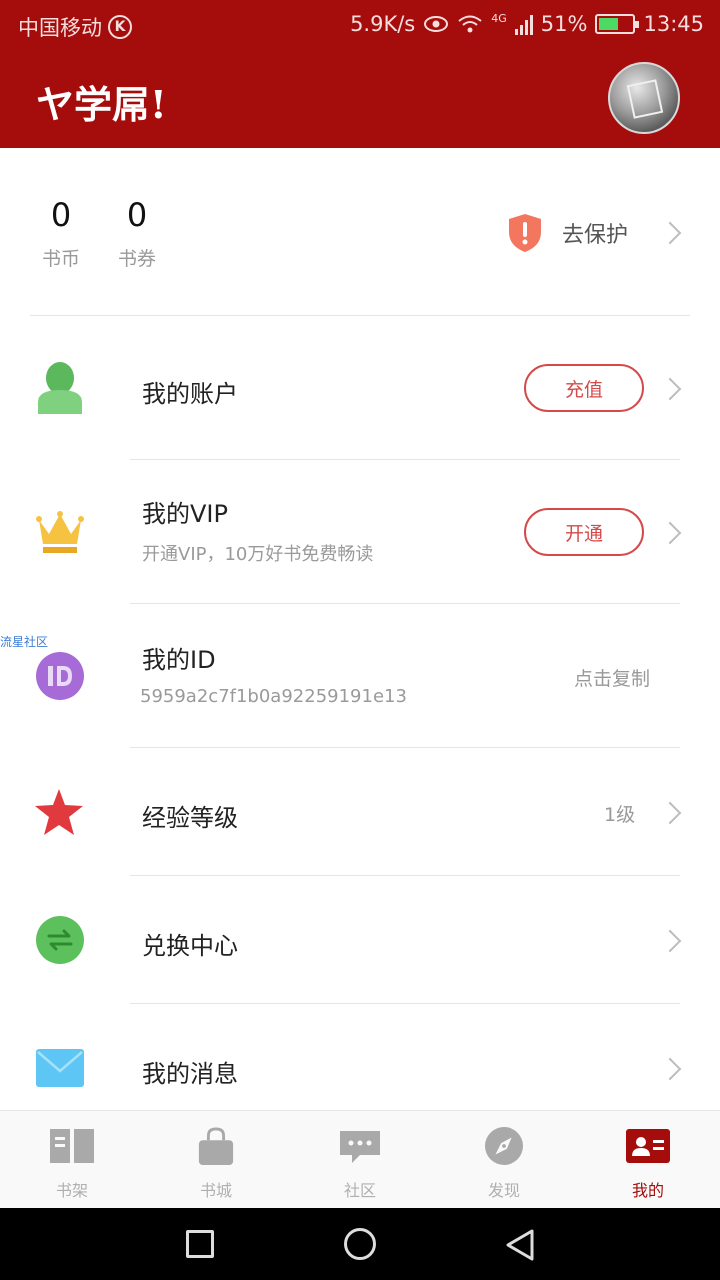 Image resolution: width=720 pixels, height=1280 pixels. What do you see at coordinates (360, 74) in the screenshot?
I see `app-header: 中国移动 K 5.9K/s 4G 51% 13:45 ヤ学屌!` at bounding box center [360, 74].